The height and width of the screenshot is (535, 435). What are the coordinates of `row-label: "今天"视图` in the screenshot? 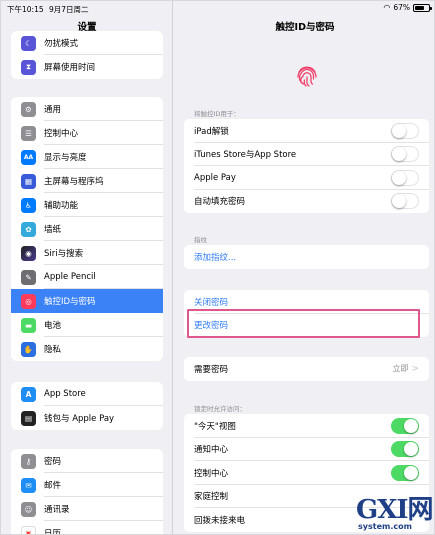 It's located at (215, 426).